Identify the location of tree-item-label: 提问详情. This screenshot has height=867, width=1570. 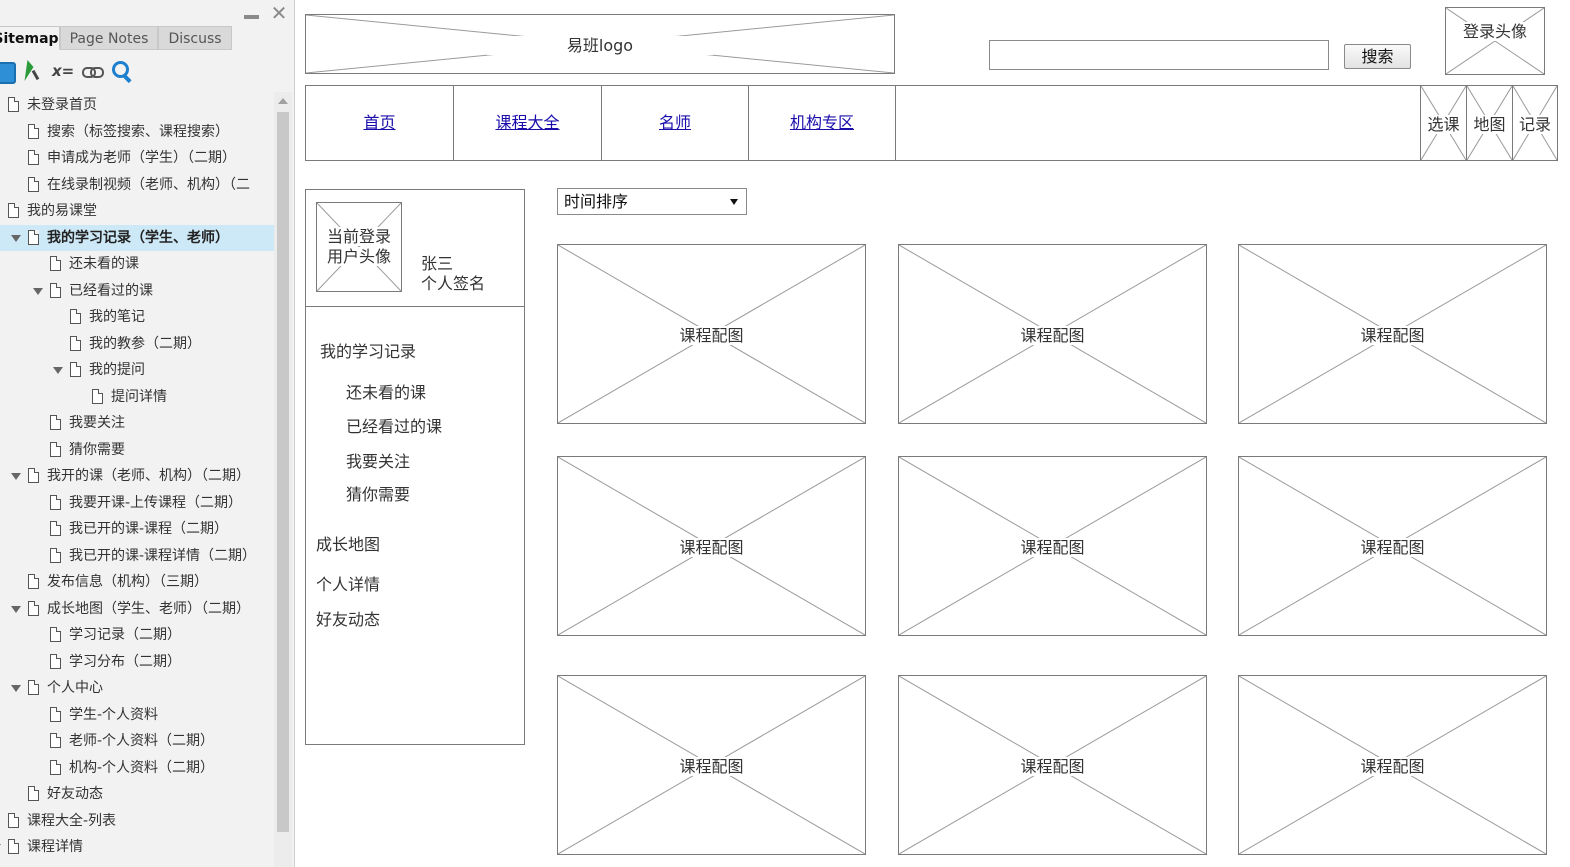
(139, 396).